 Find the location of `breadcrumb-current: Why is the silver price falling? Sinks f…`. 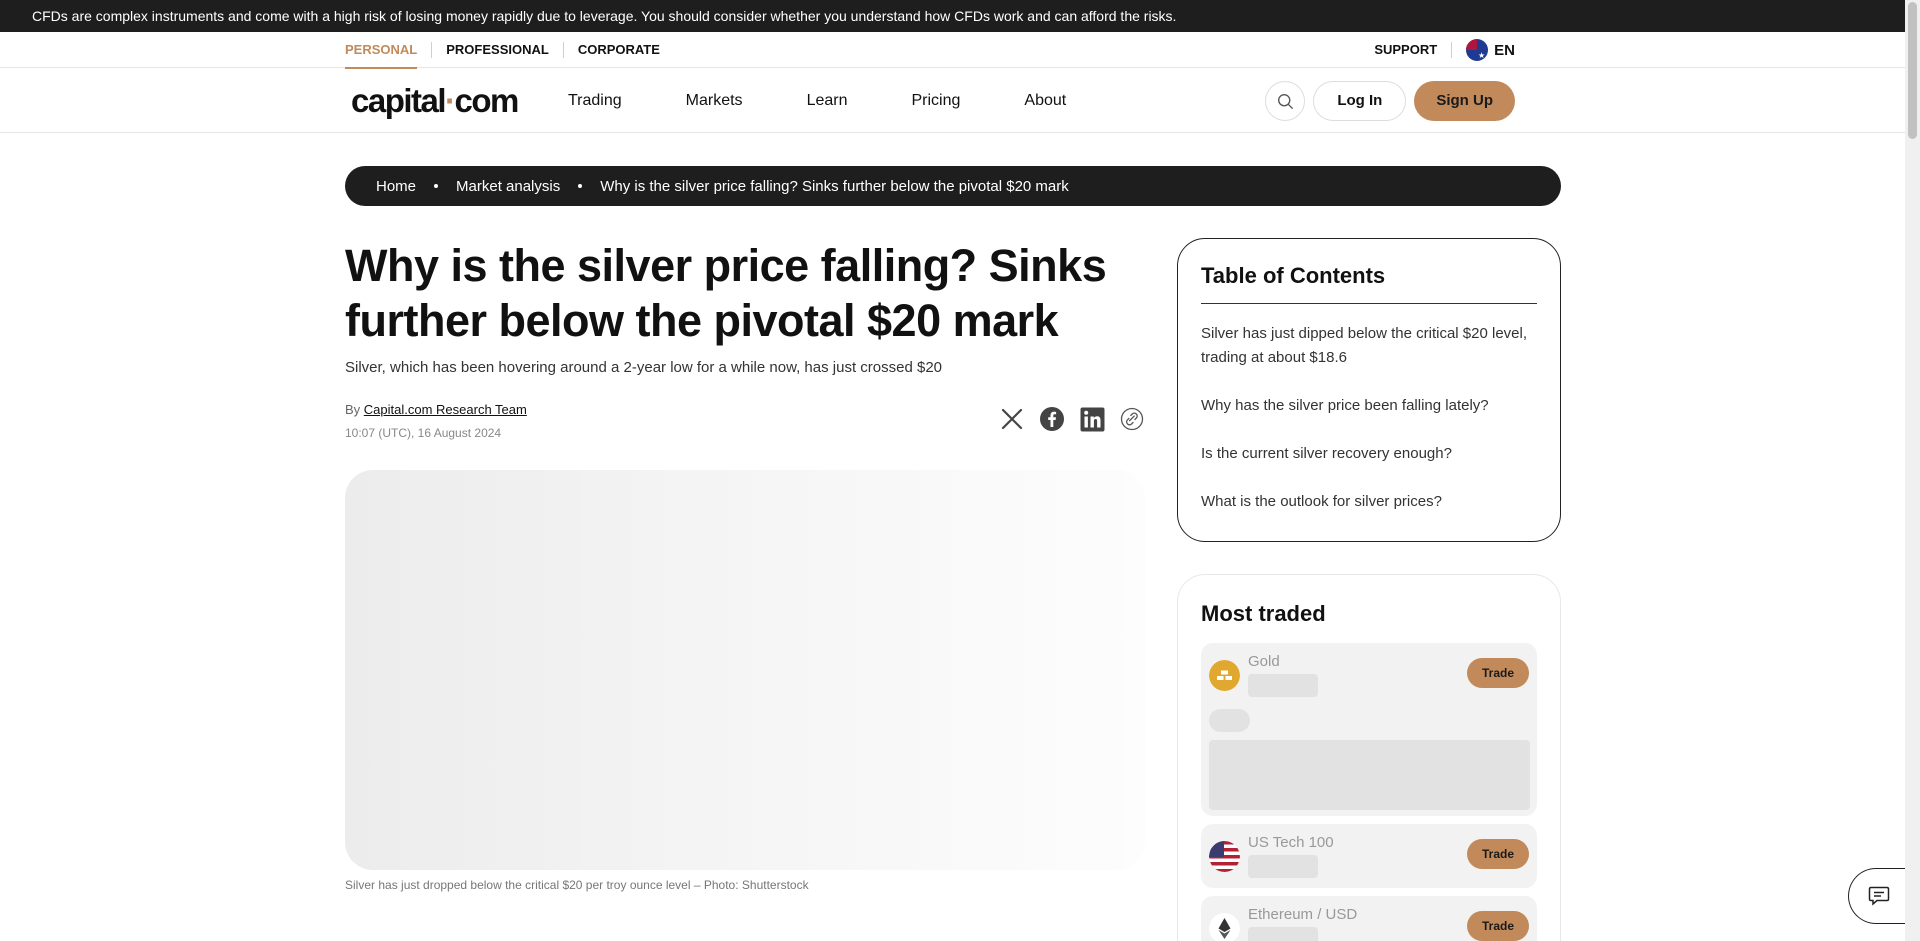

breadcrumb-current: Why is the silver price falling? Sinks f… is located at coordinates (834, 186).